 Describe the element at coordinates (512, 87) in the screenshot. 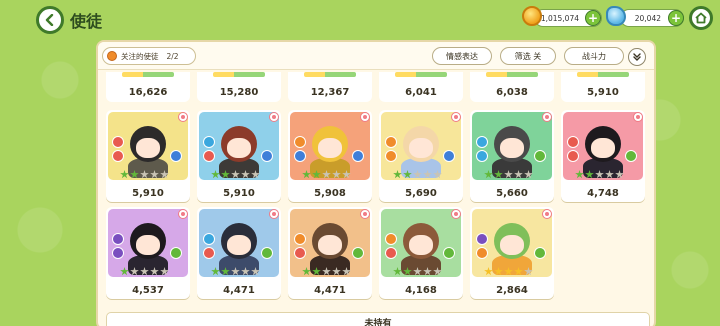

I see `apostle-card-partial: 6,038` at that location.